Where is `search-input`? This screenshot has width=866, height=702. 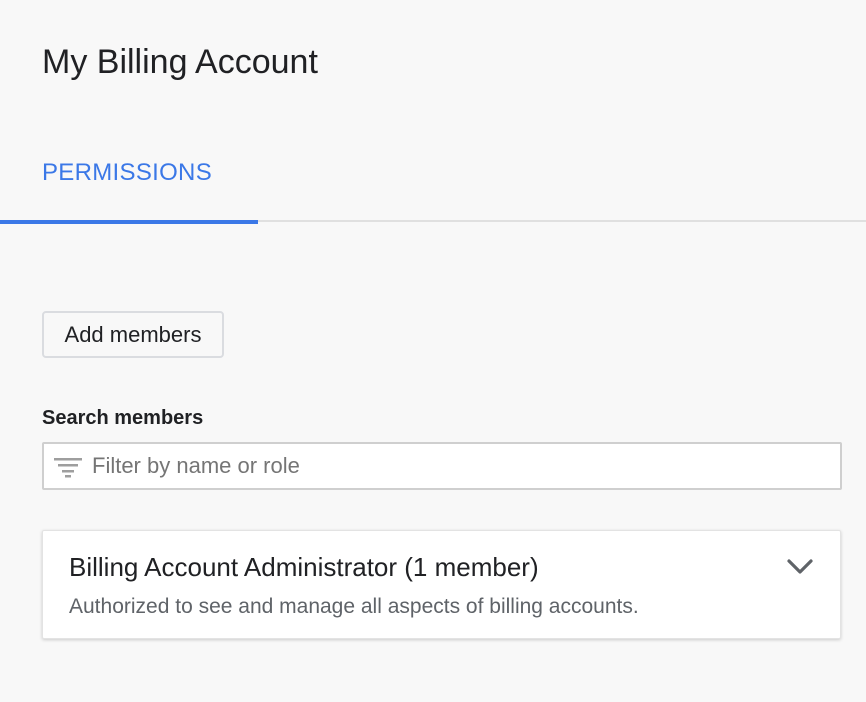
search-input is located at coordinates (462, 466).